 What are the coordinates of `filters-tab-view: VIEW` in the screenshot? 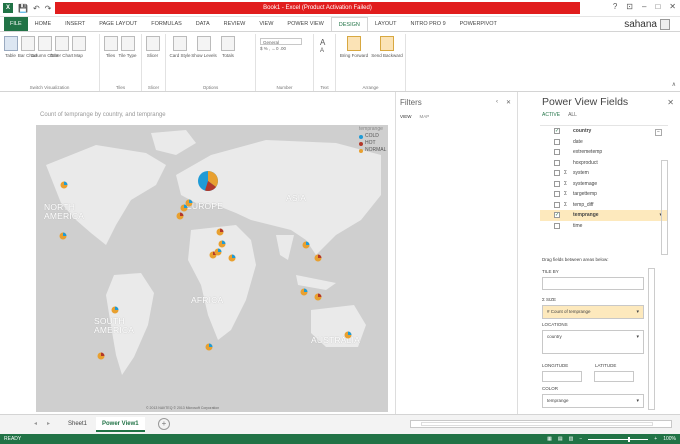 It's located at (406, 116).